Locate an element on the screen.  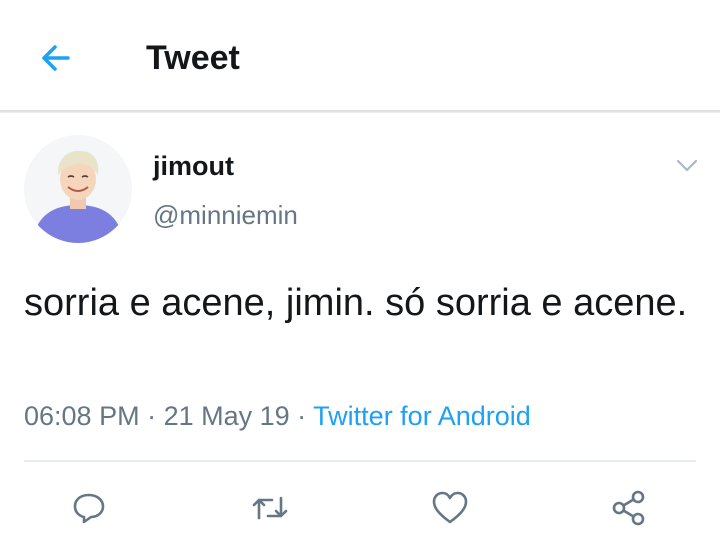
tweet-options-button is located at coordinates (687, 166).